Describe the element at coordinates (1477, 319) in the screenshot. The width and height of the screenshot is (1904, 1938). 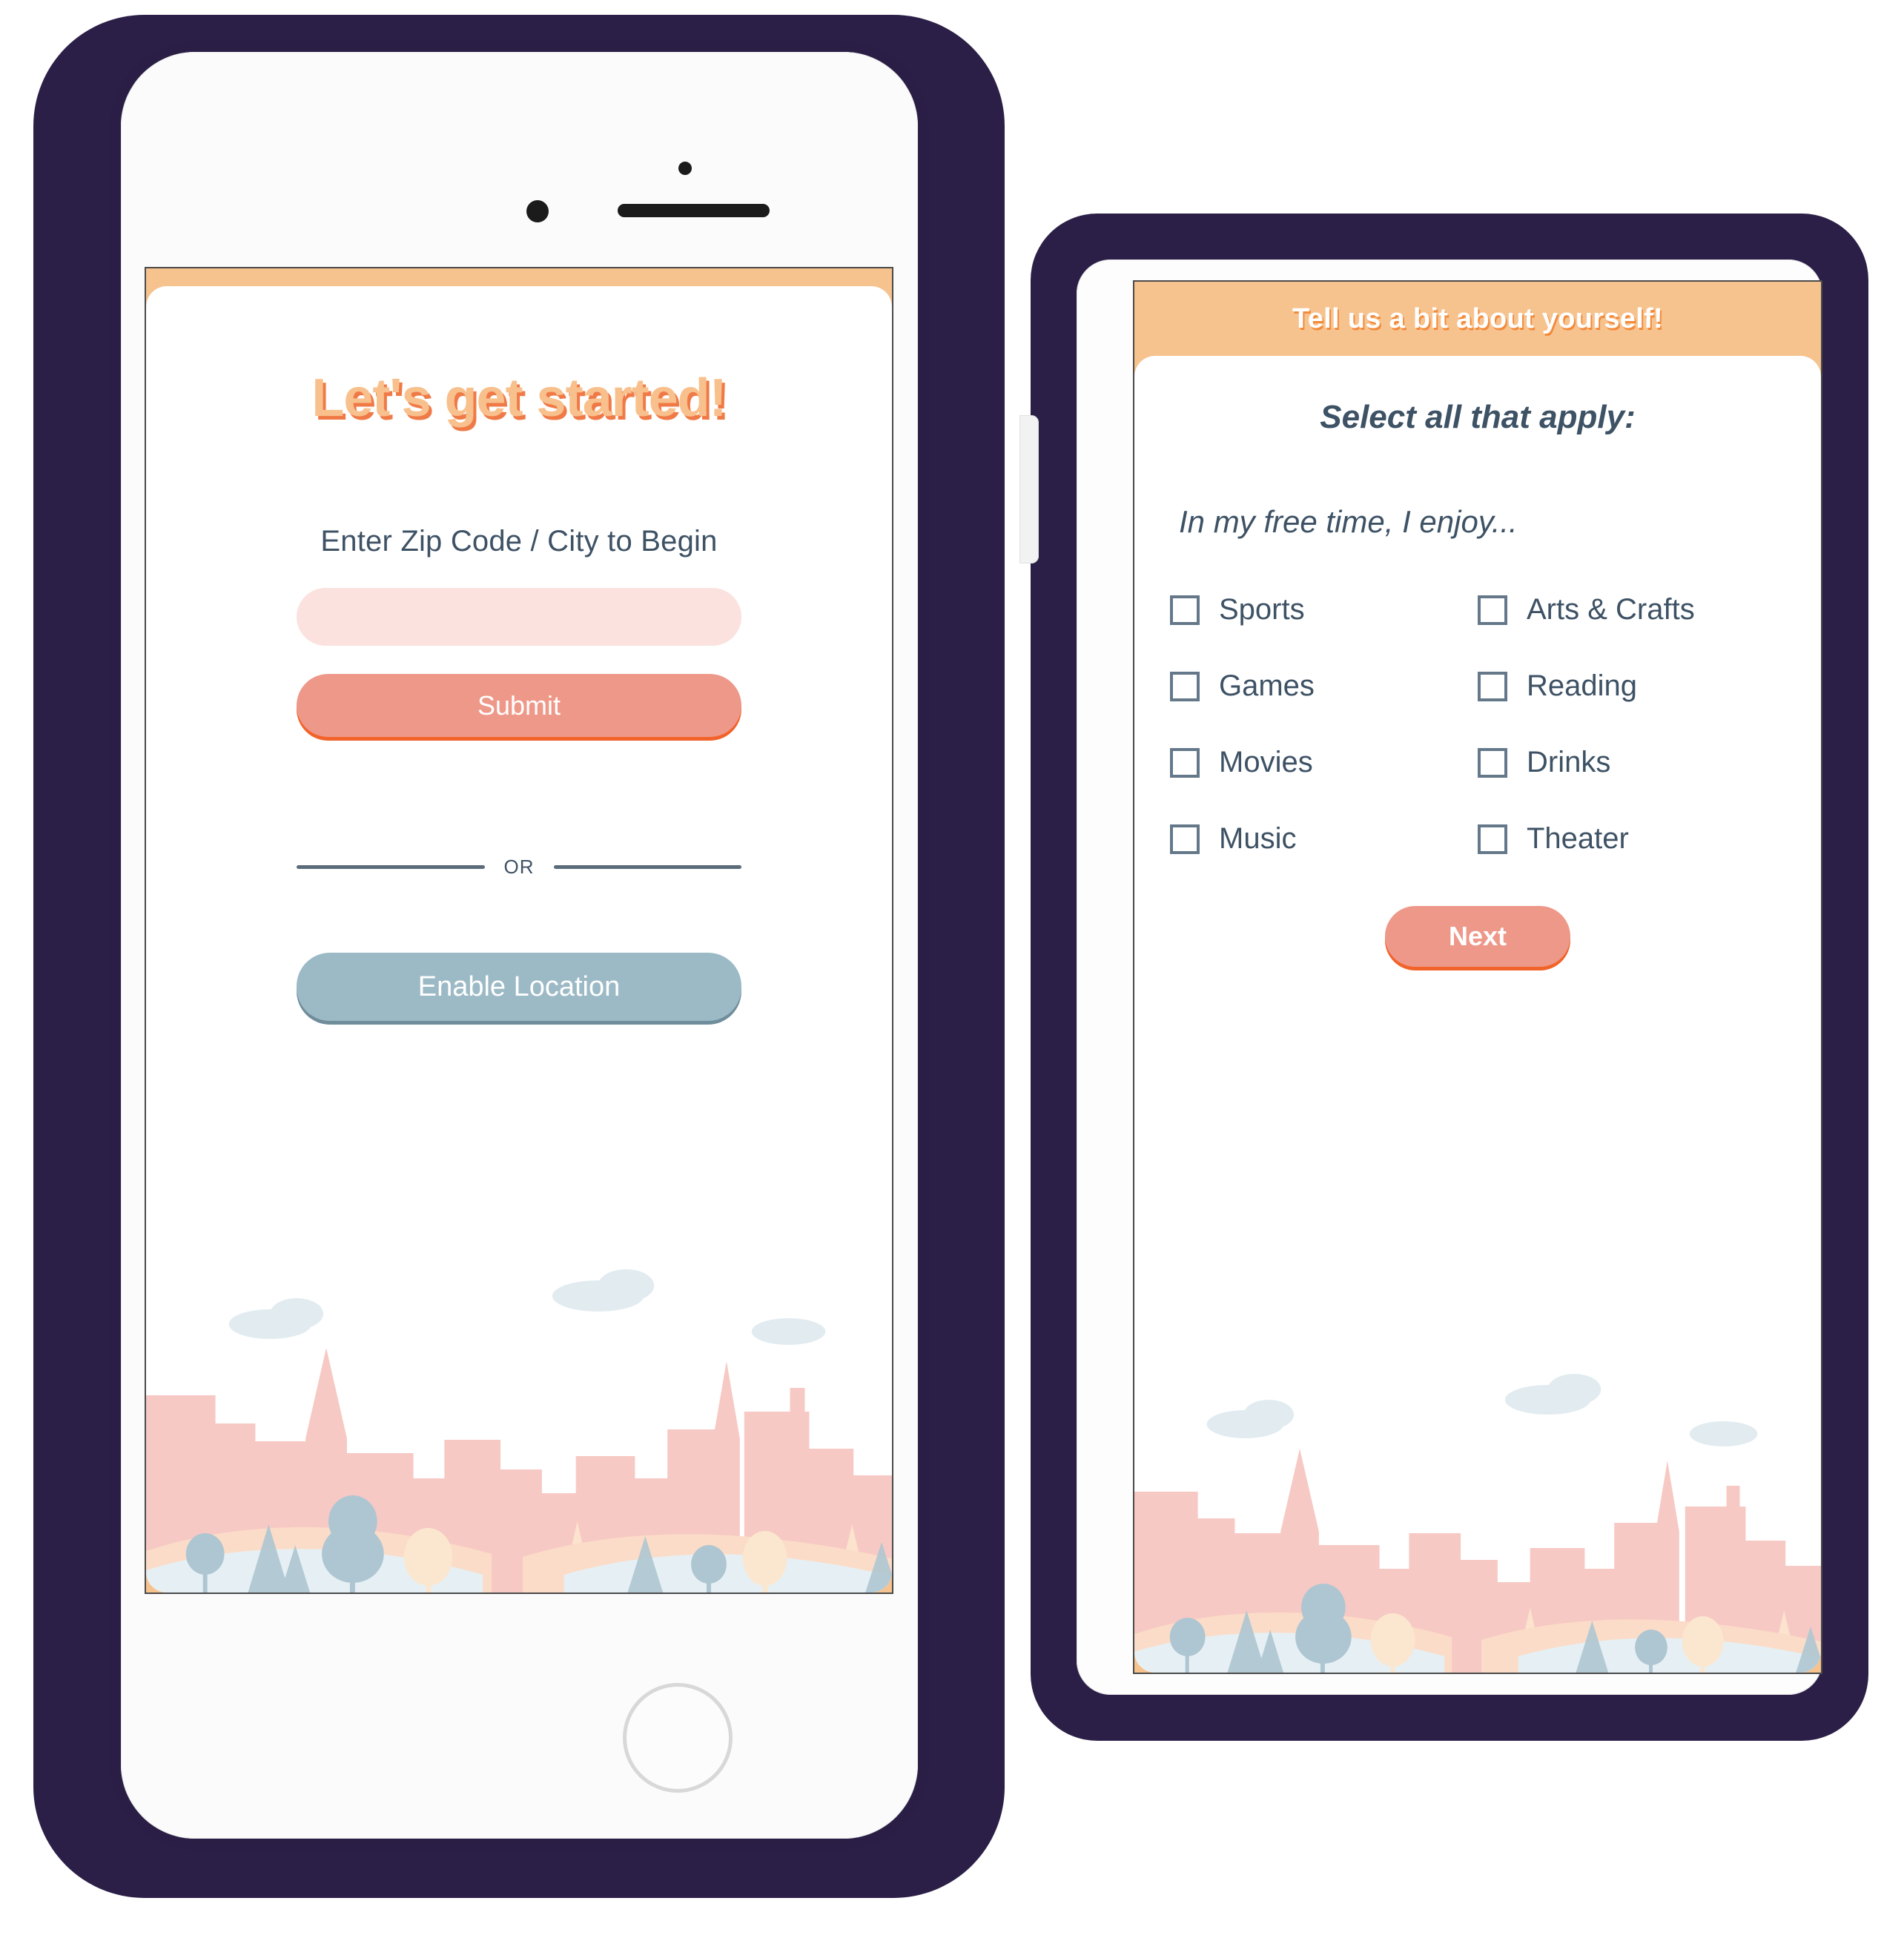
I see `interests-header-title: Tell us a bit about yourself!` at that location.